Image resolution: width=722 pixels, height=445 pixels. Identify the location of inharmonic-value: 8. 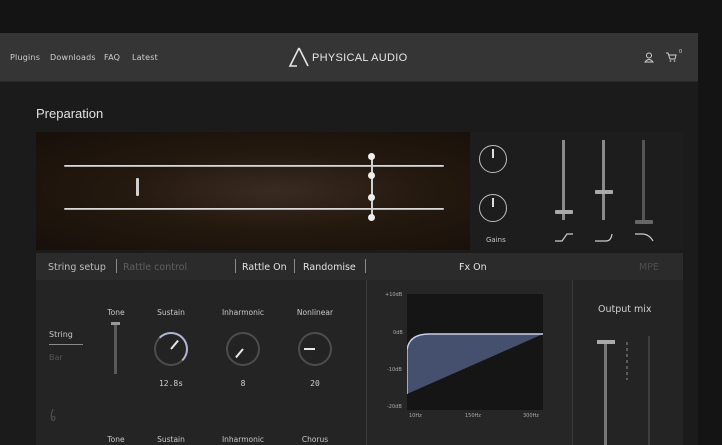
(243, 383).